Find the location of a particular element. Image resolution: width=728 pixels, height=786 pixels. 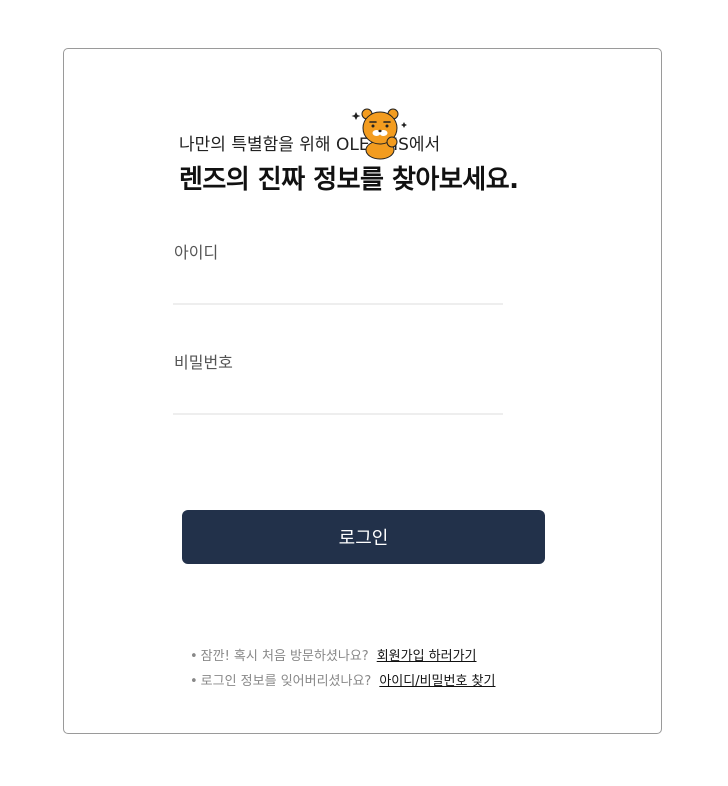

signup-help-line: • 잠깐! 혹시 처음 방문하셨나요? 회원가입 하러가기 is located at coordinates (333, 657).